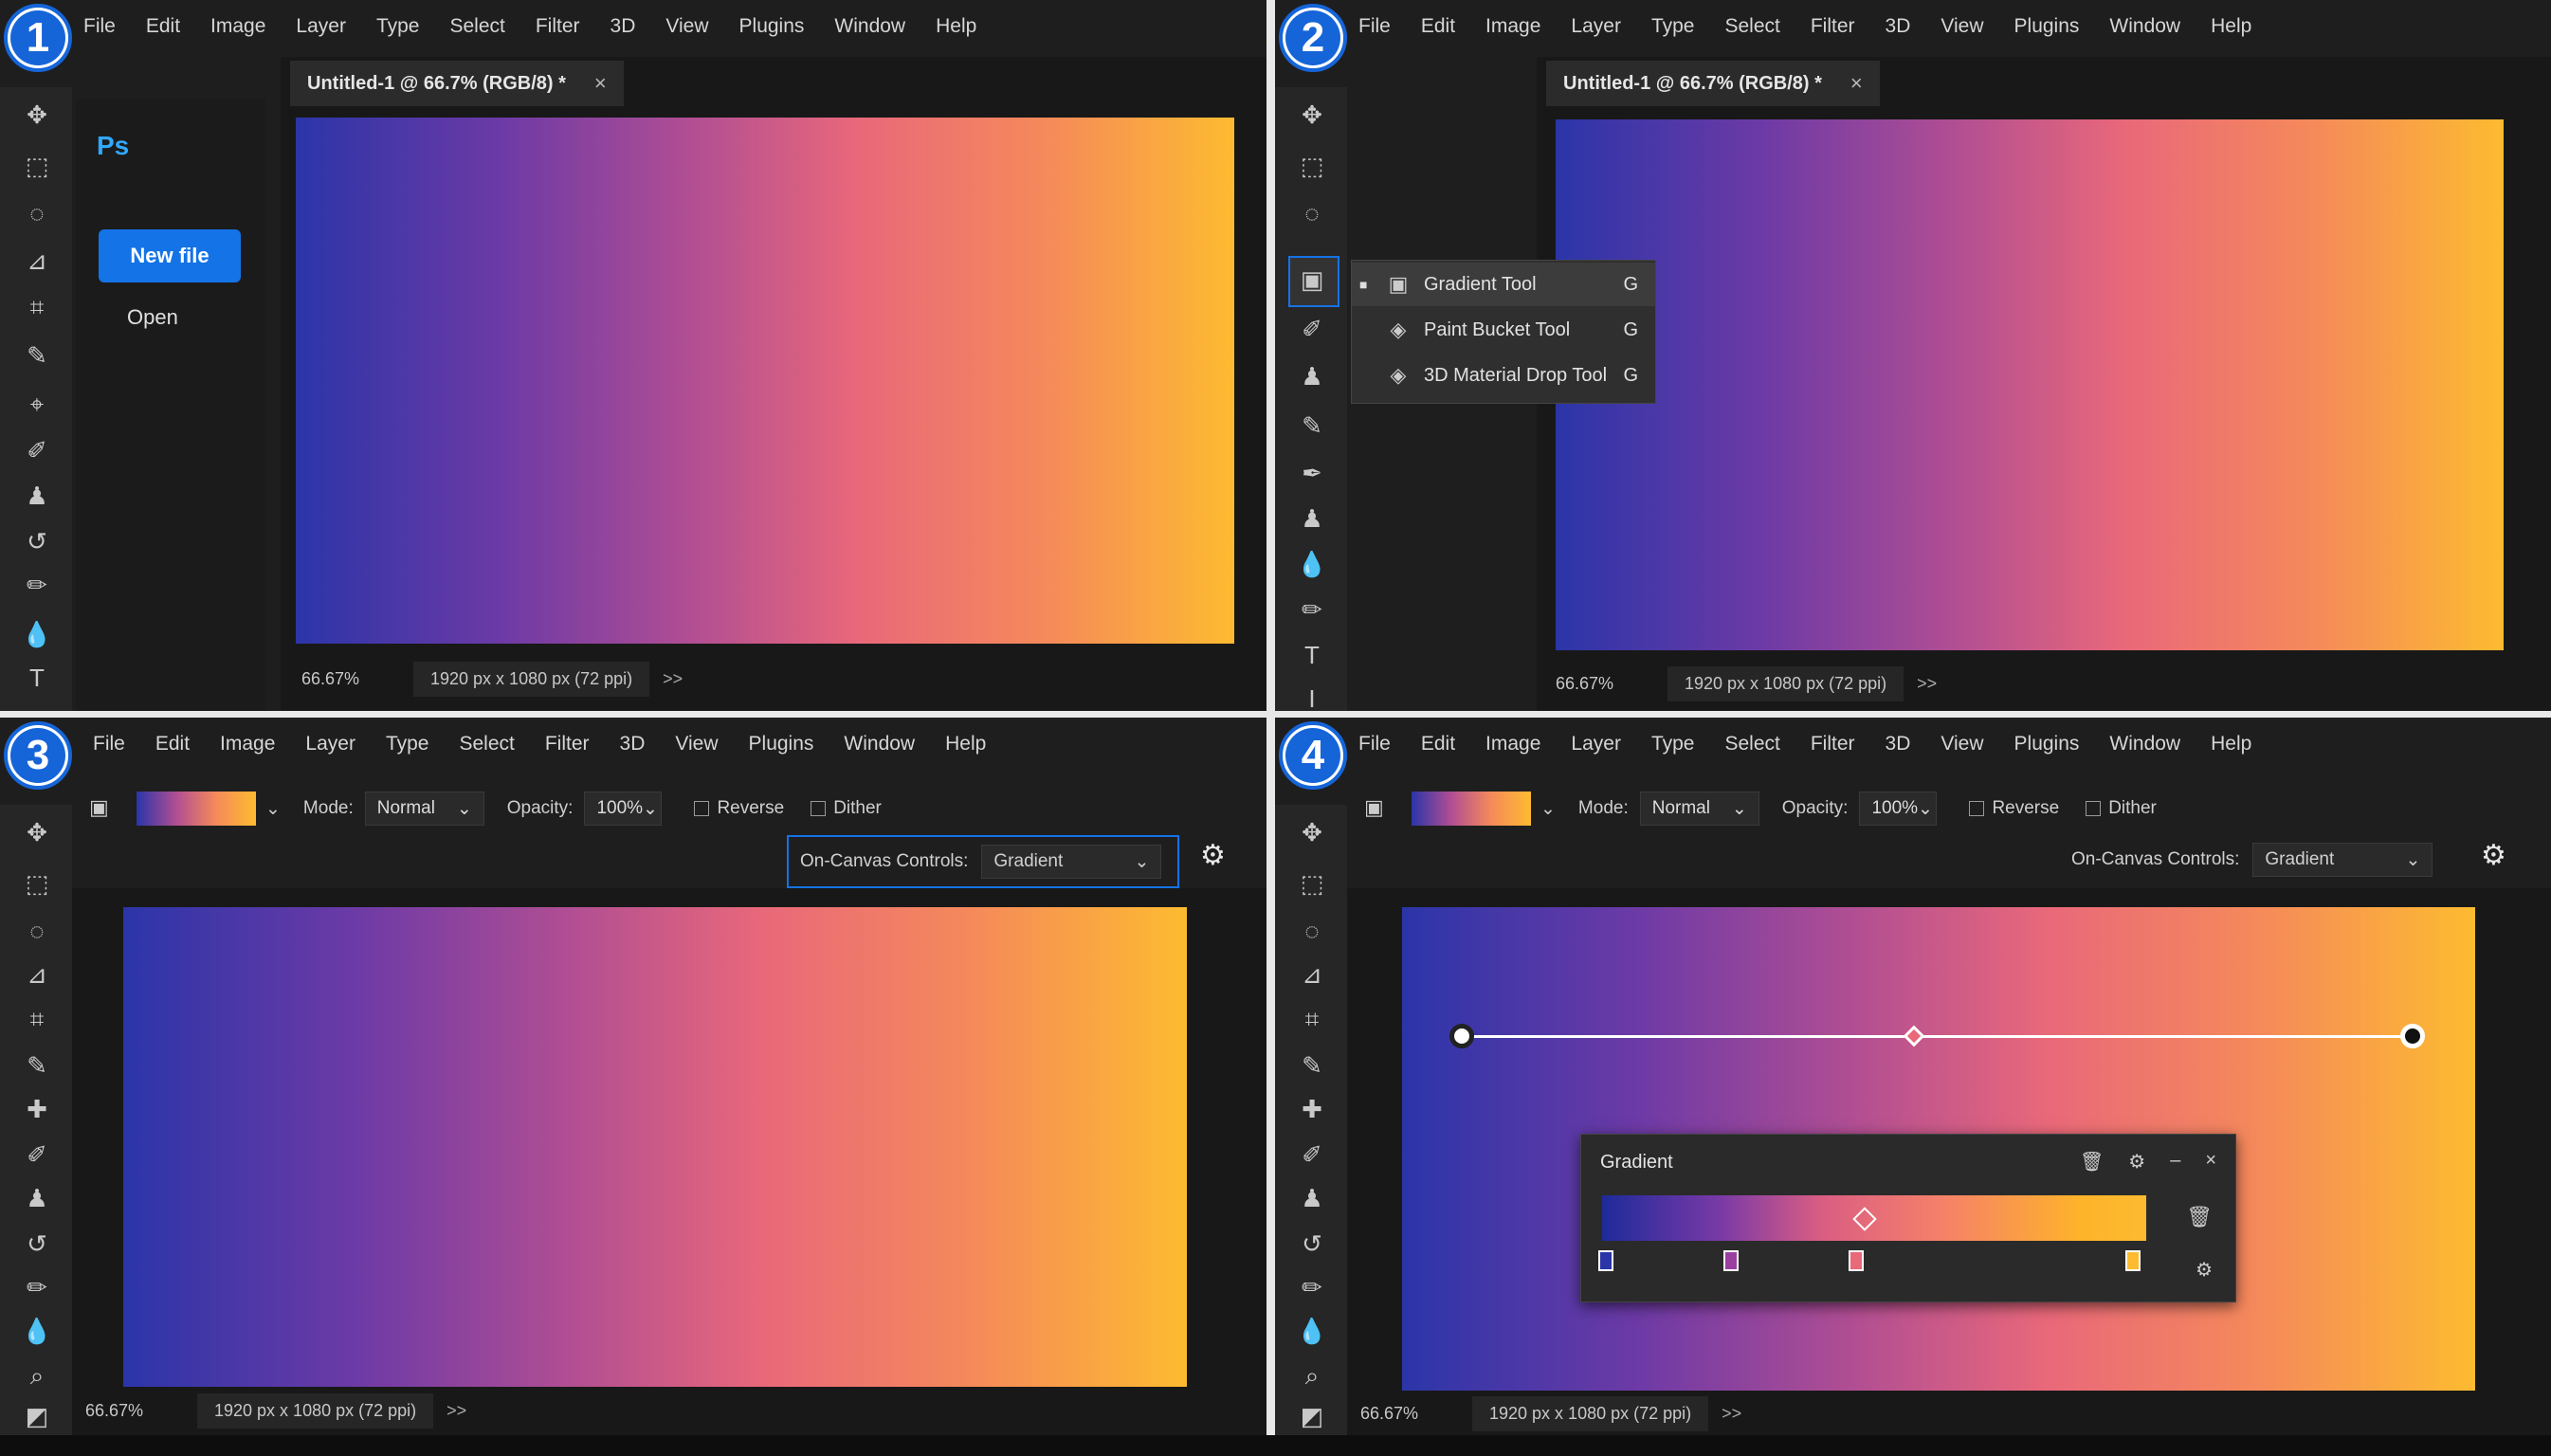  Describe the element at coordinates (1503, 375) in the screenshot. I see `flyout-3d-material-drop-tool: ◈ 3D Material Drop Tool G` at that location.